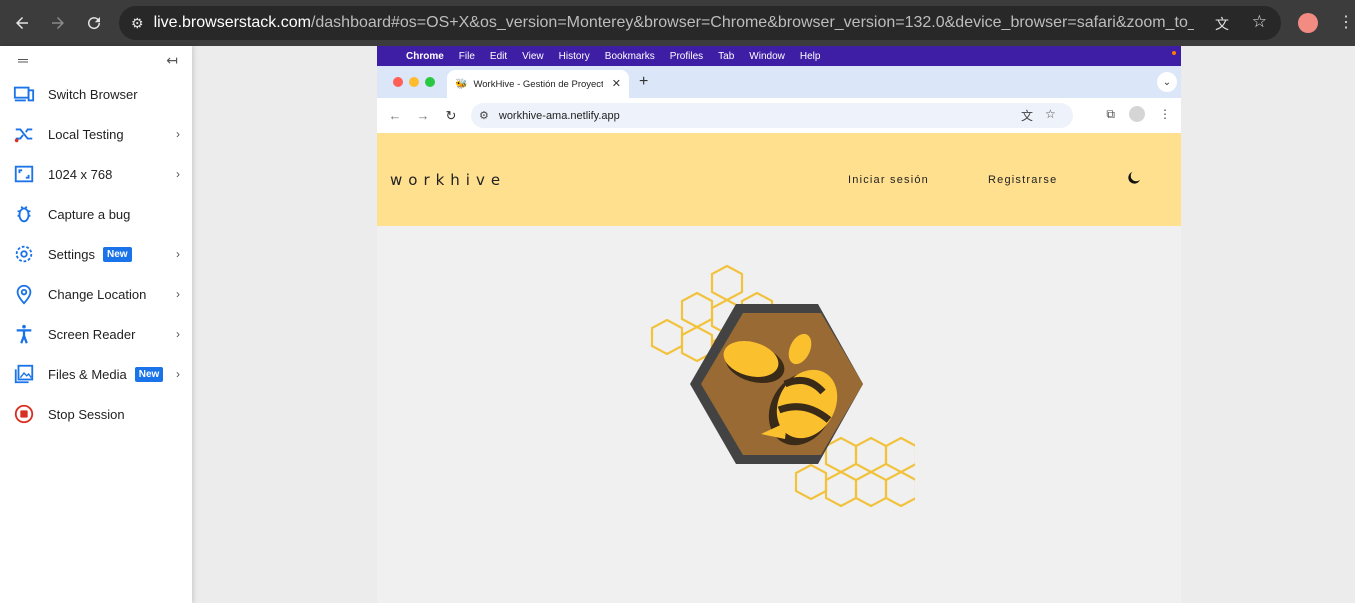 This screenshot has width=1355, height=603. What do you see at coordinates (616, 83) in the screenshot?
I see `close-tab-icon: ✕` at bounding box center [616, 83].